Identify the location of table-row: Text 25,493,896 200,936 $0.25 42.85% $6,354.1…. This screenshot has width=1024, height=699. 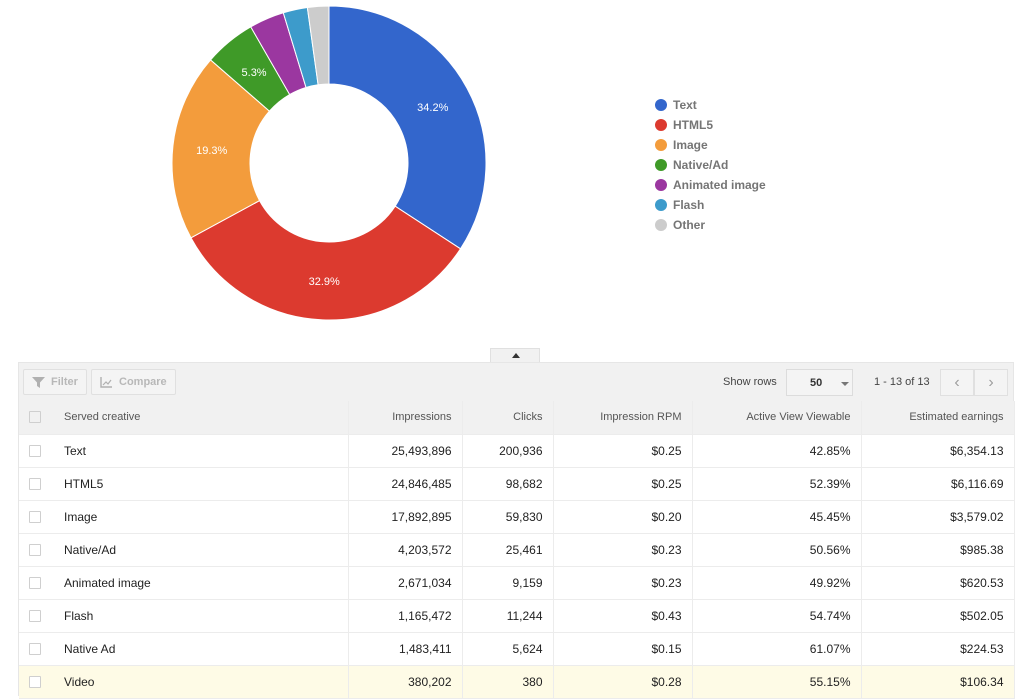
(517, 451).